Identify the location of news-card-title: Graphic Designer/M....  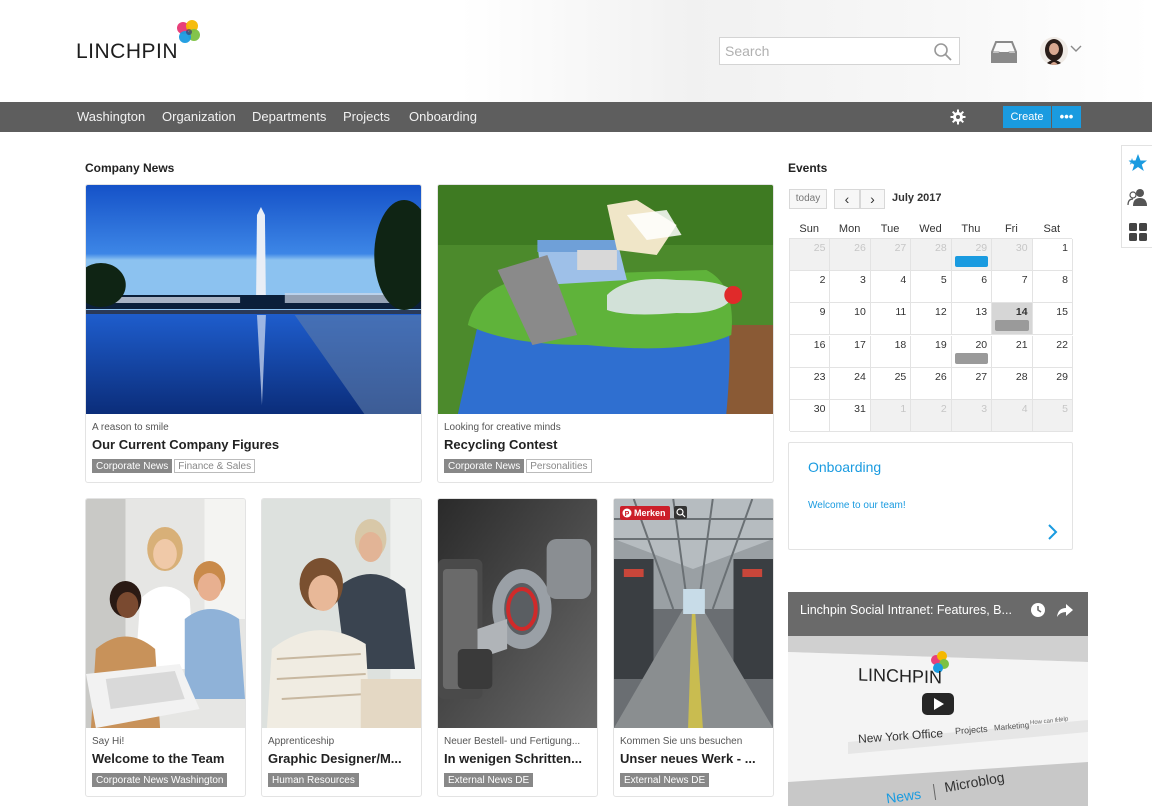
(343, 758).